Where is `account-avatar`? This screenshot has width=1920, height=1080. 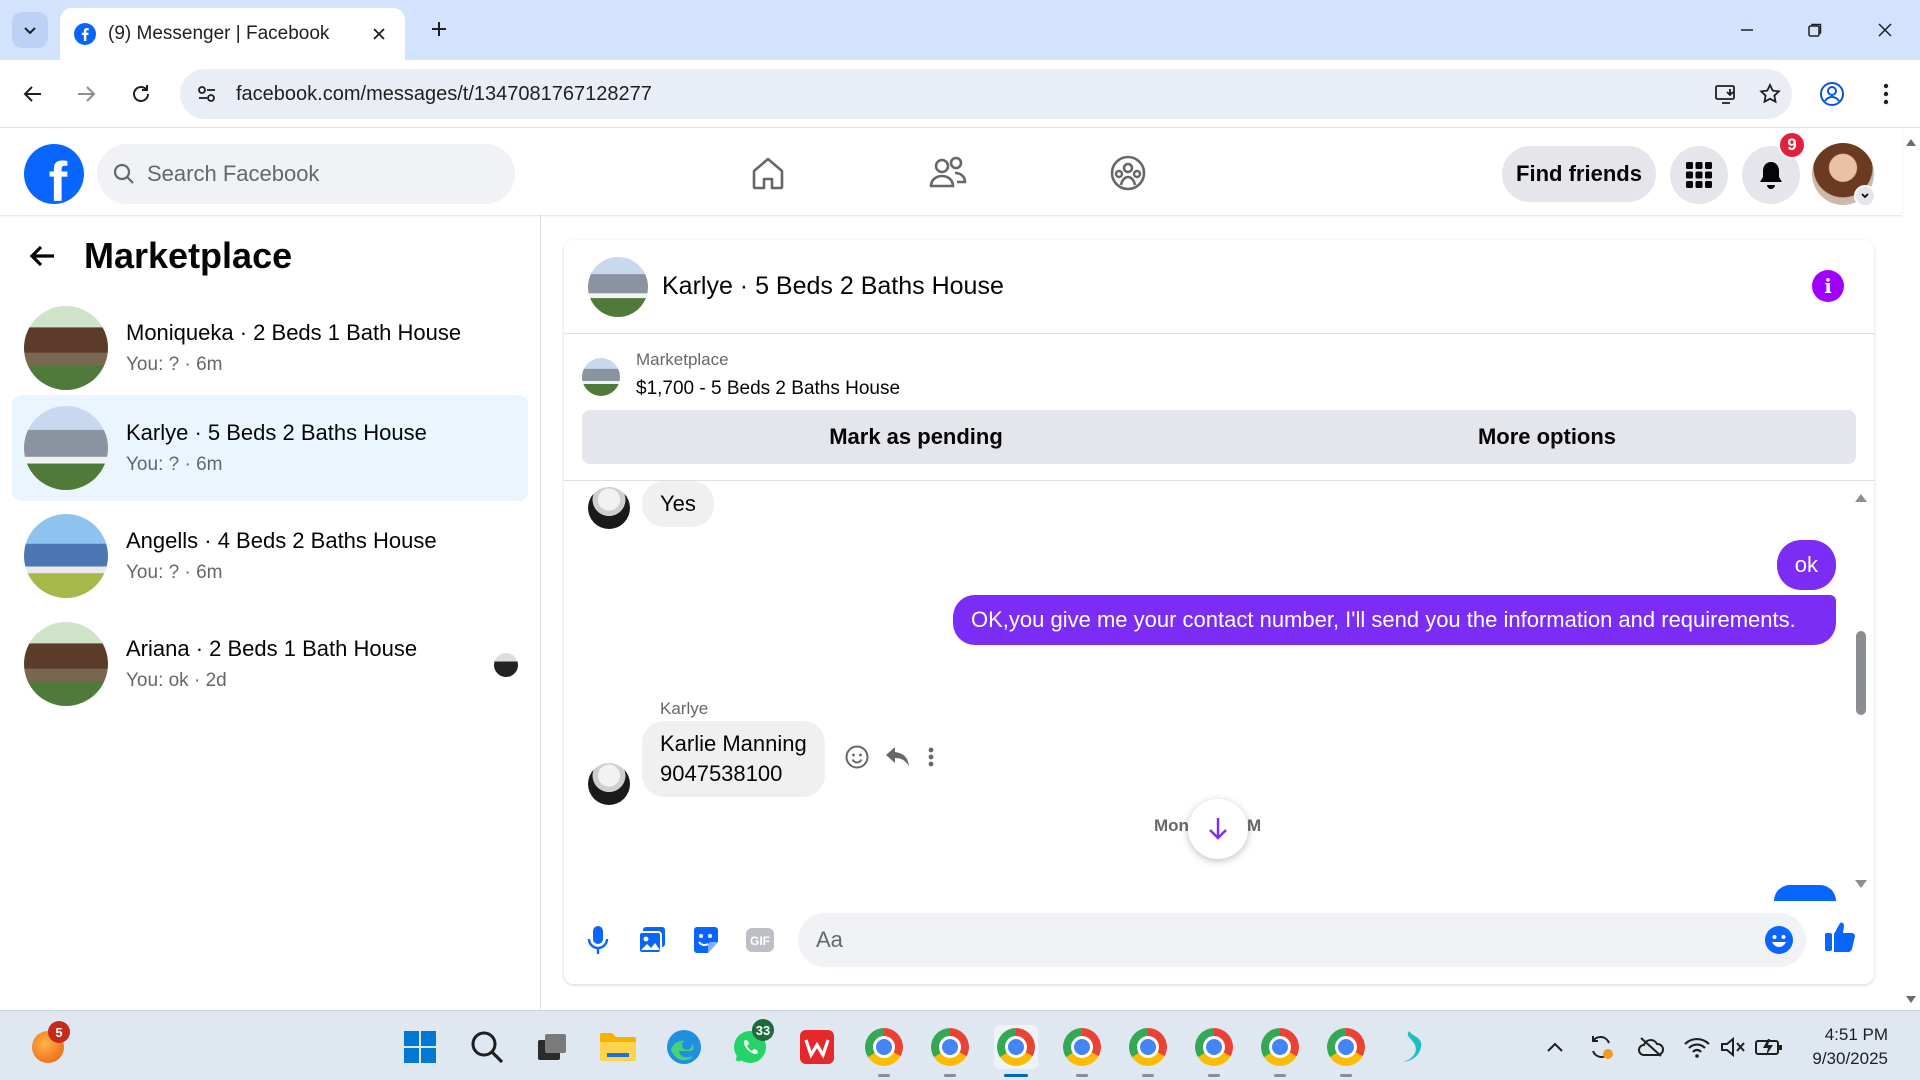
account-avatar is located at coordinates (1844, 175).